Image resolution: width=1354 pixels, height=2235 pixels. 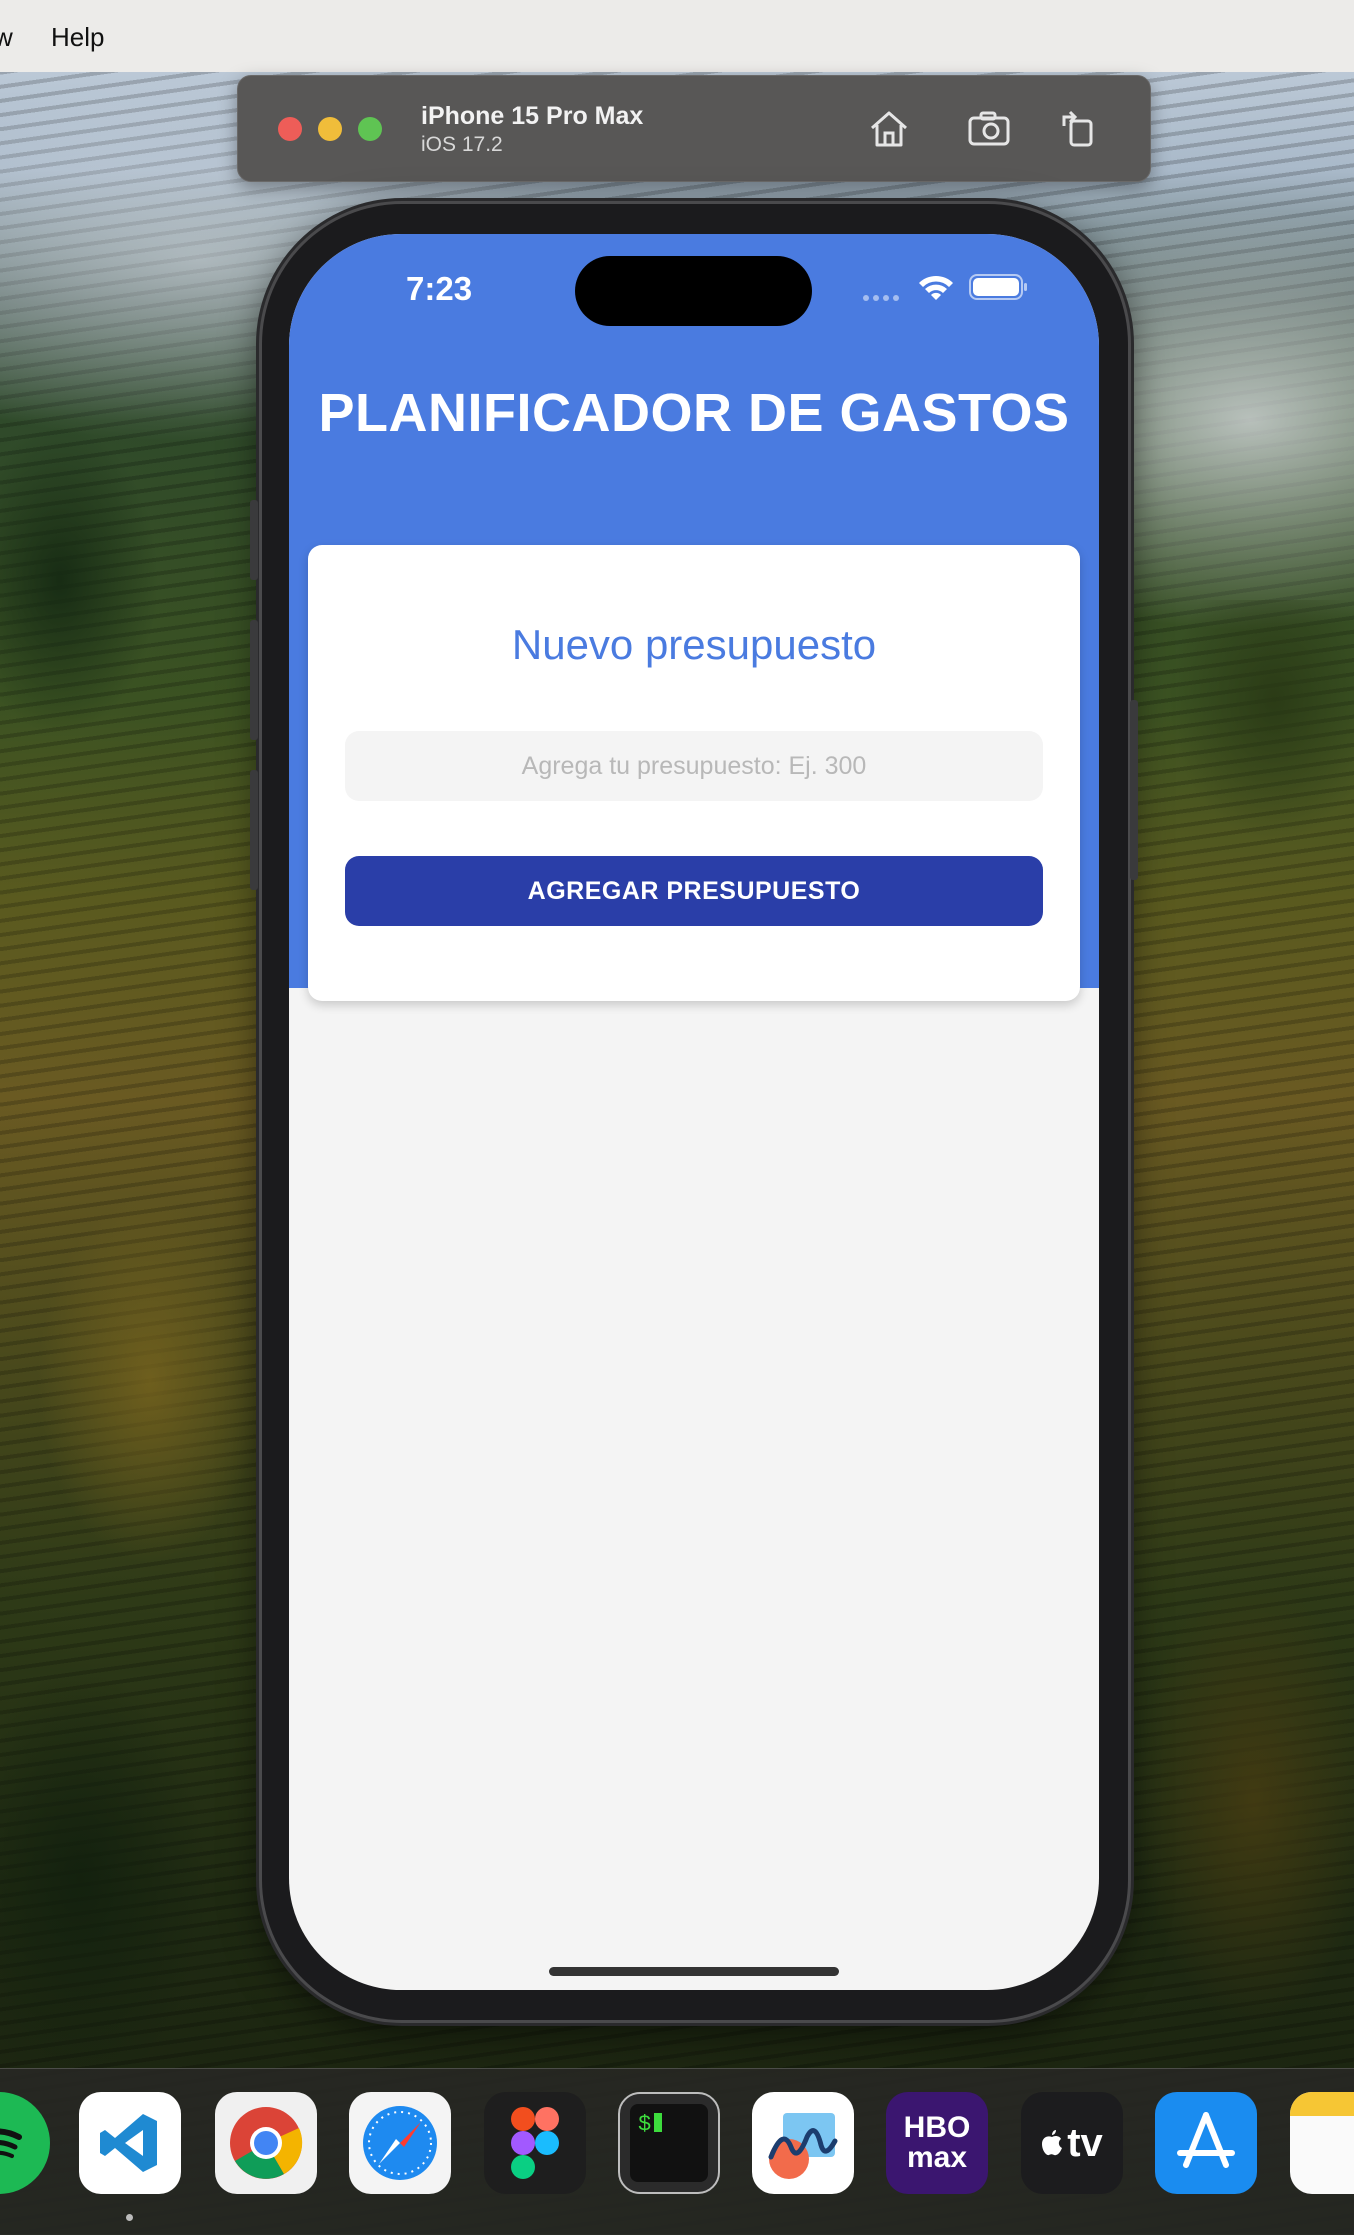 What do you see at coordinates (694, 413) in the screenshot?
I see `app-title: PLANIFICADOR DE GASTOS` at bounding box center [694, 413].